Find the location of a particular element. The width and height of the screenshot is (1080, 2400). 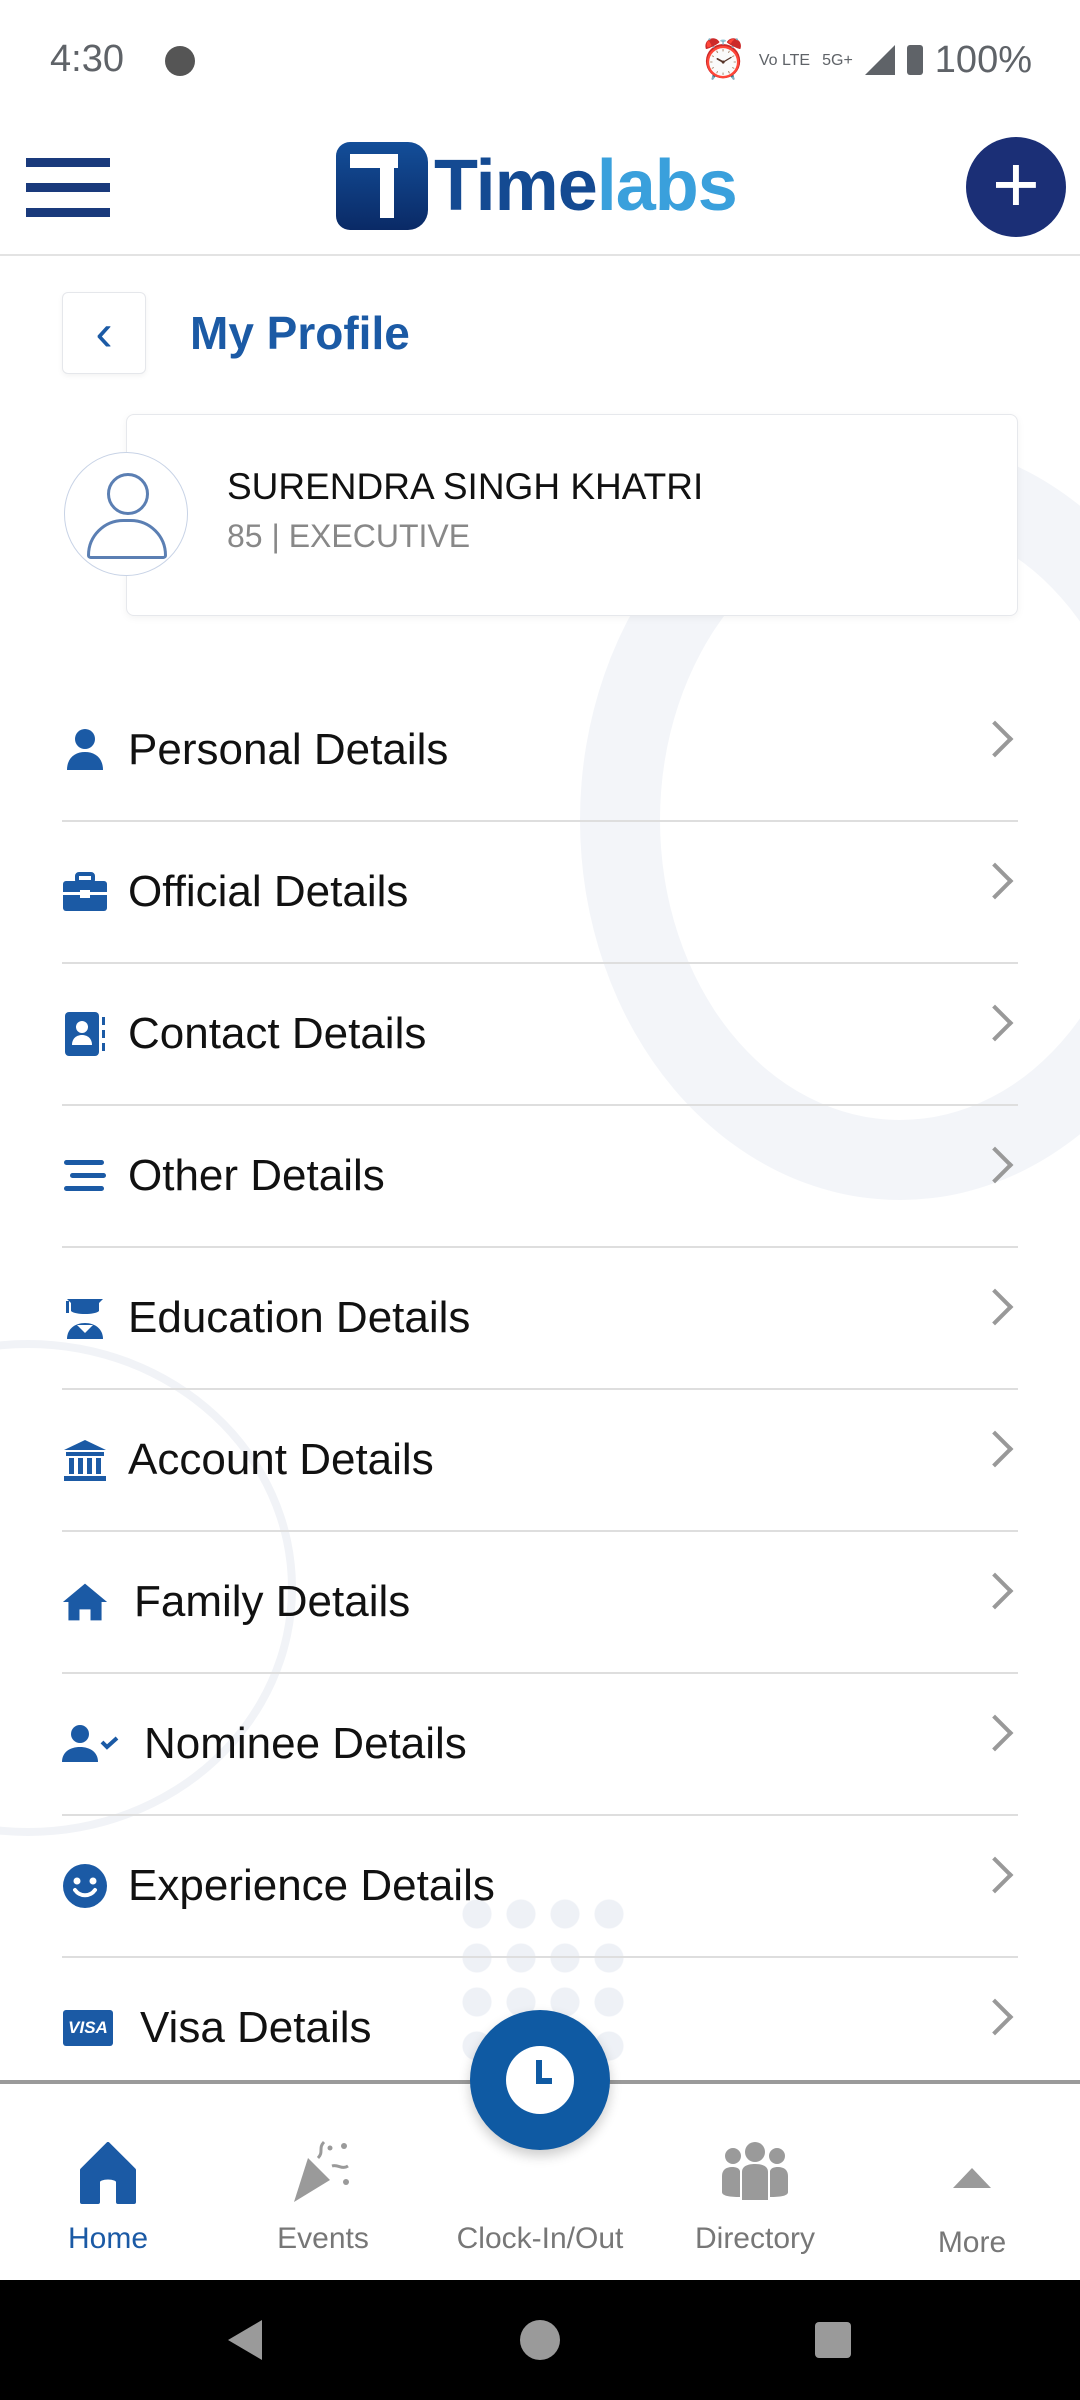

menu-item-personal-details: Personal Details is located at coordinates (540, 751).